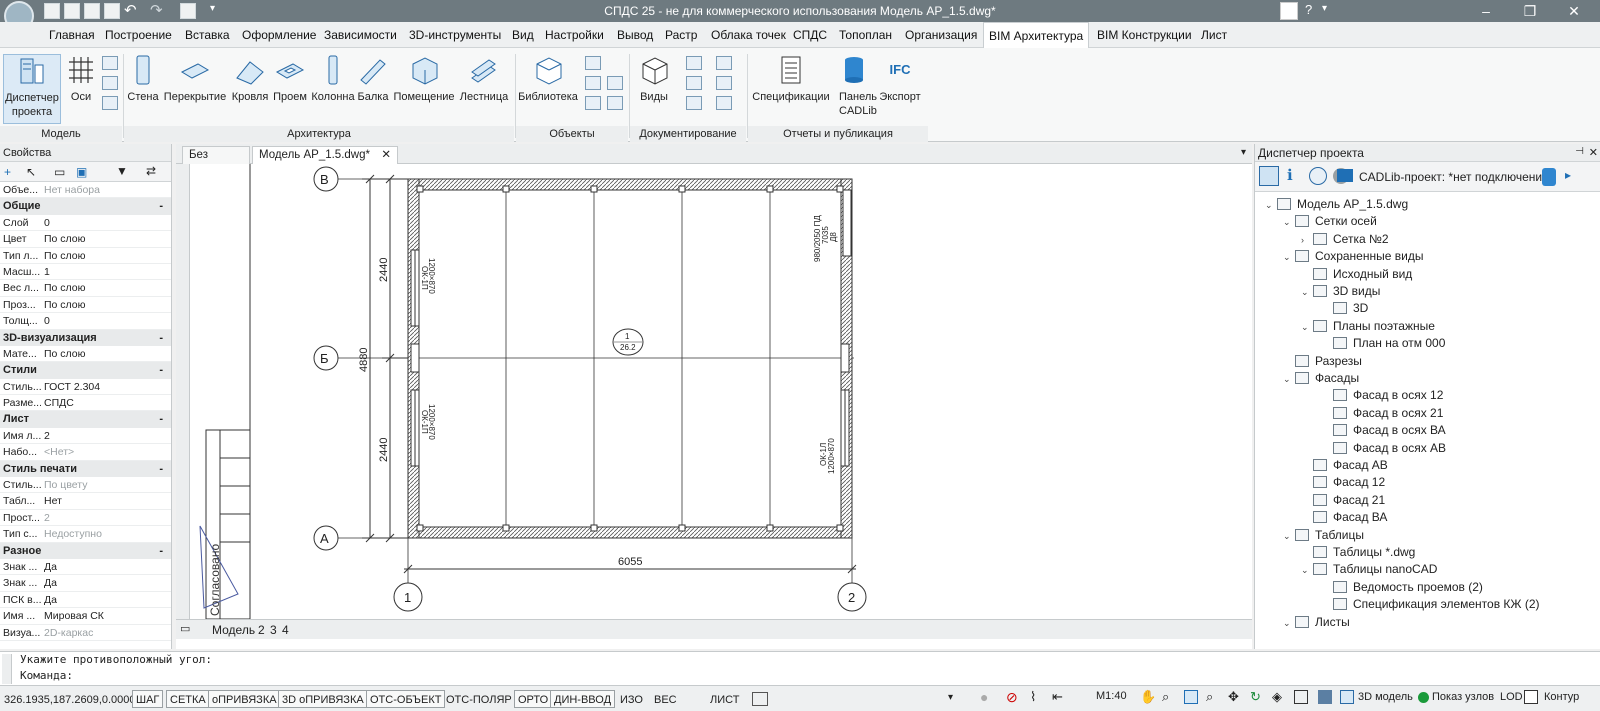 This screenshot has width=1600, height=711. Describe the element at coordinates (195, 79) in the screenshot. I see `slab-button: Перекрытие` at that location.